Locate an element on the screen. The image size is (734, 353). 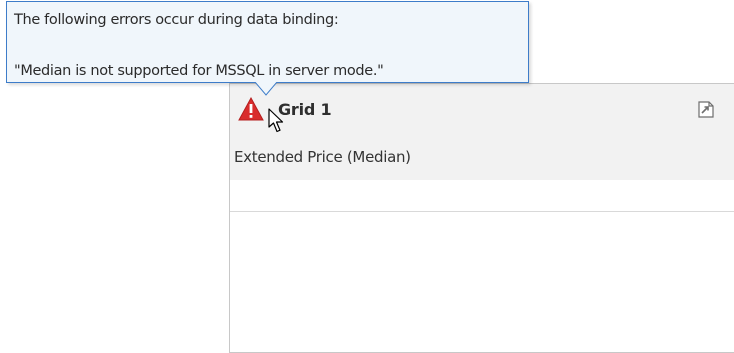
grid-title: Grid 1 is located at coordinates (305, 109).